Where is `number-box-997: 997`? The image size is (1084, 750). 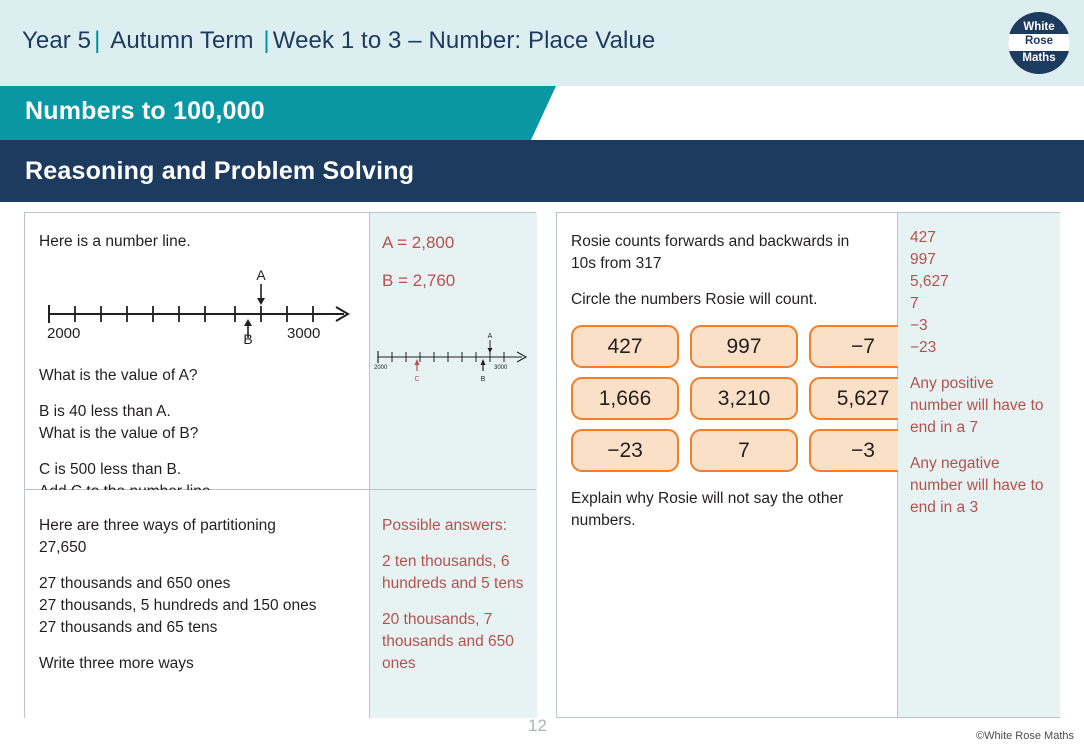 number-box-997: 997 is located at coordinates (744, 346).